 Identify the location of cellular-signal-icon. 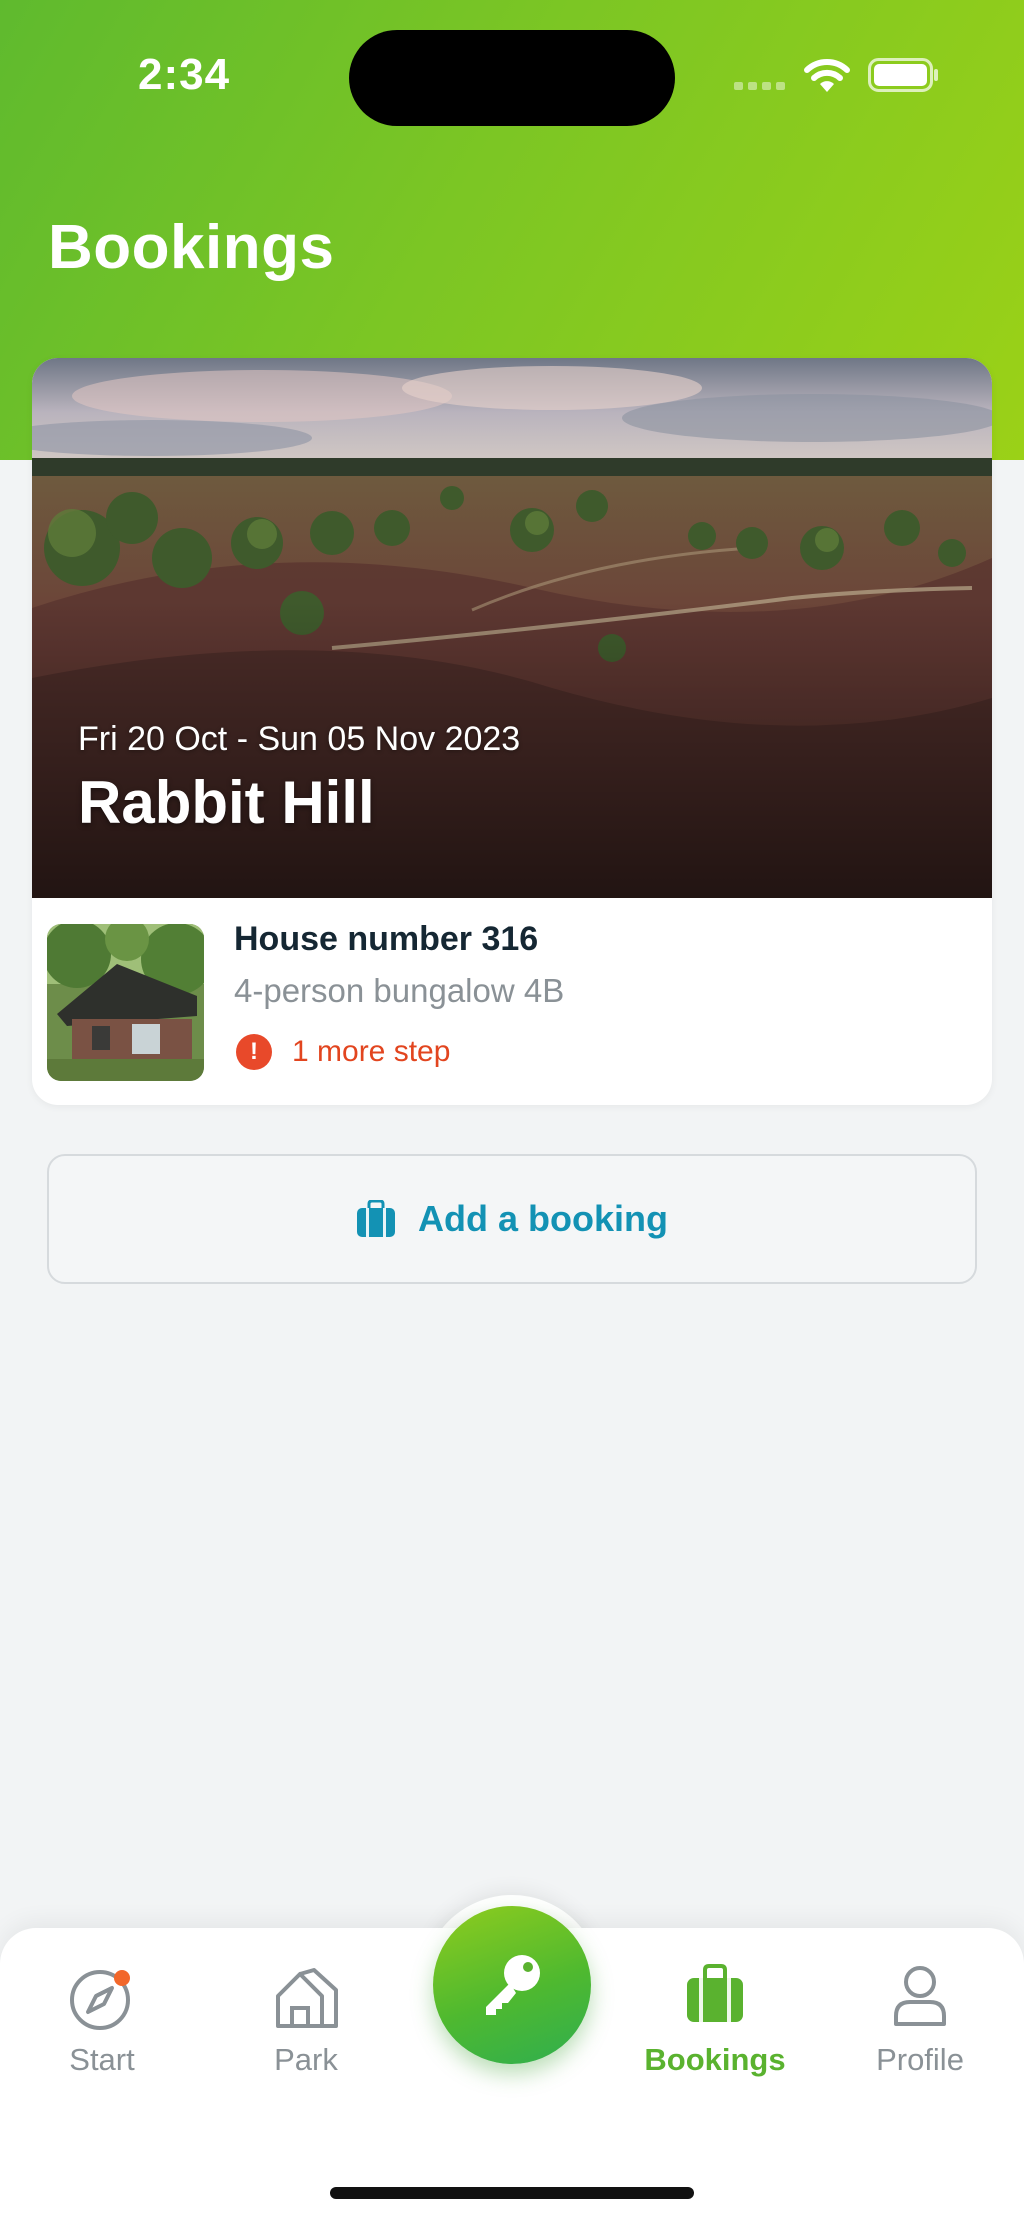
(760, 86).